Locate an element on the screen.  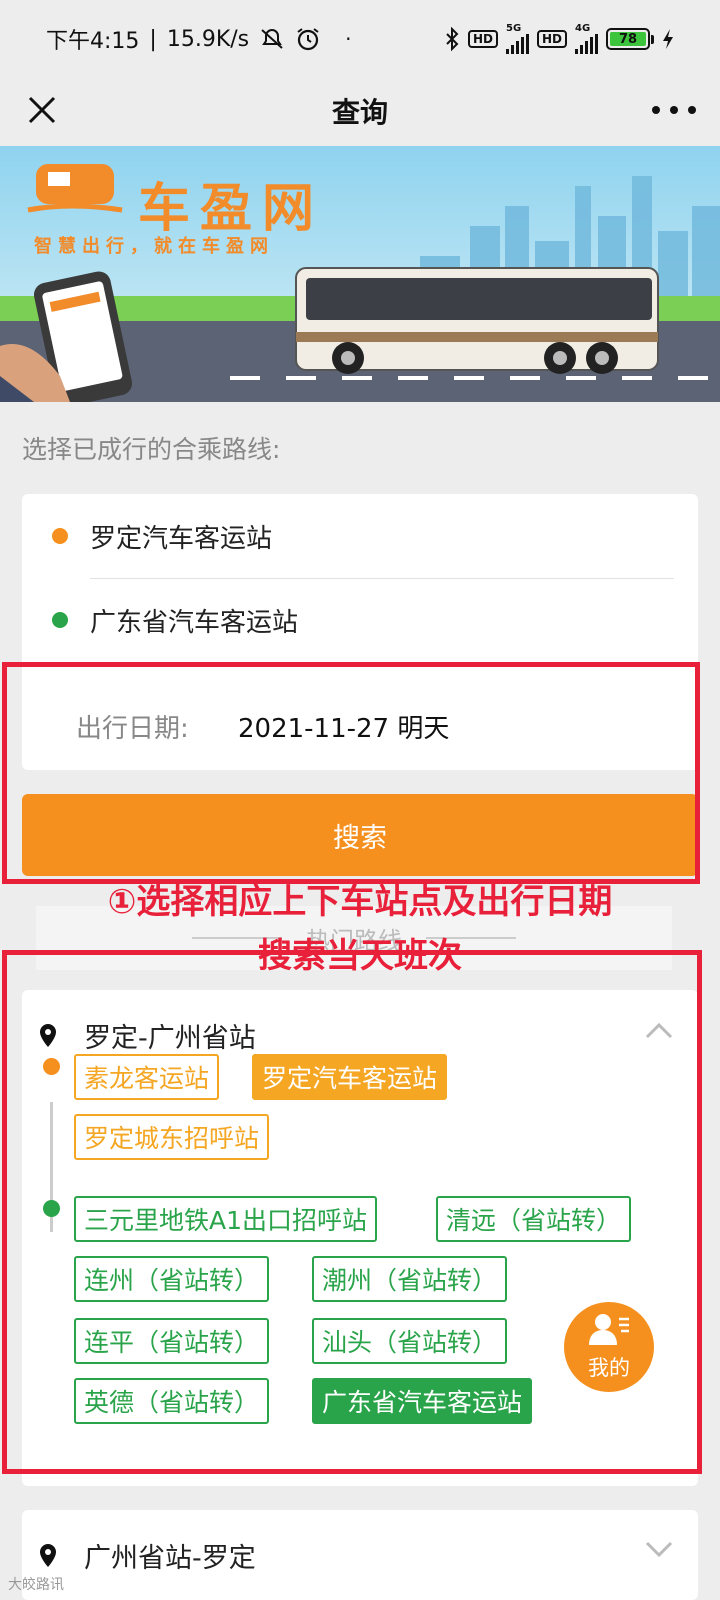
section-label: 选择已成行的合乘路线: is located at coordinates (151, 449).